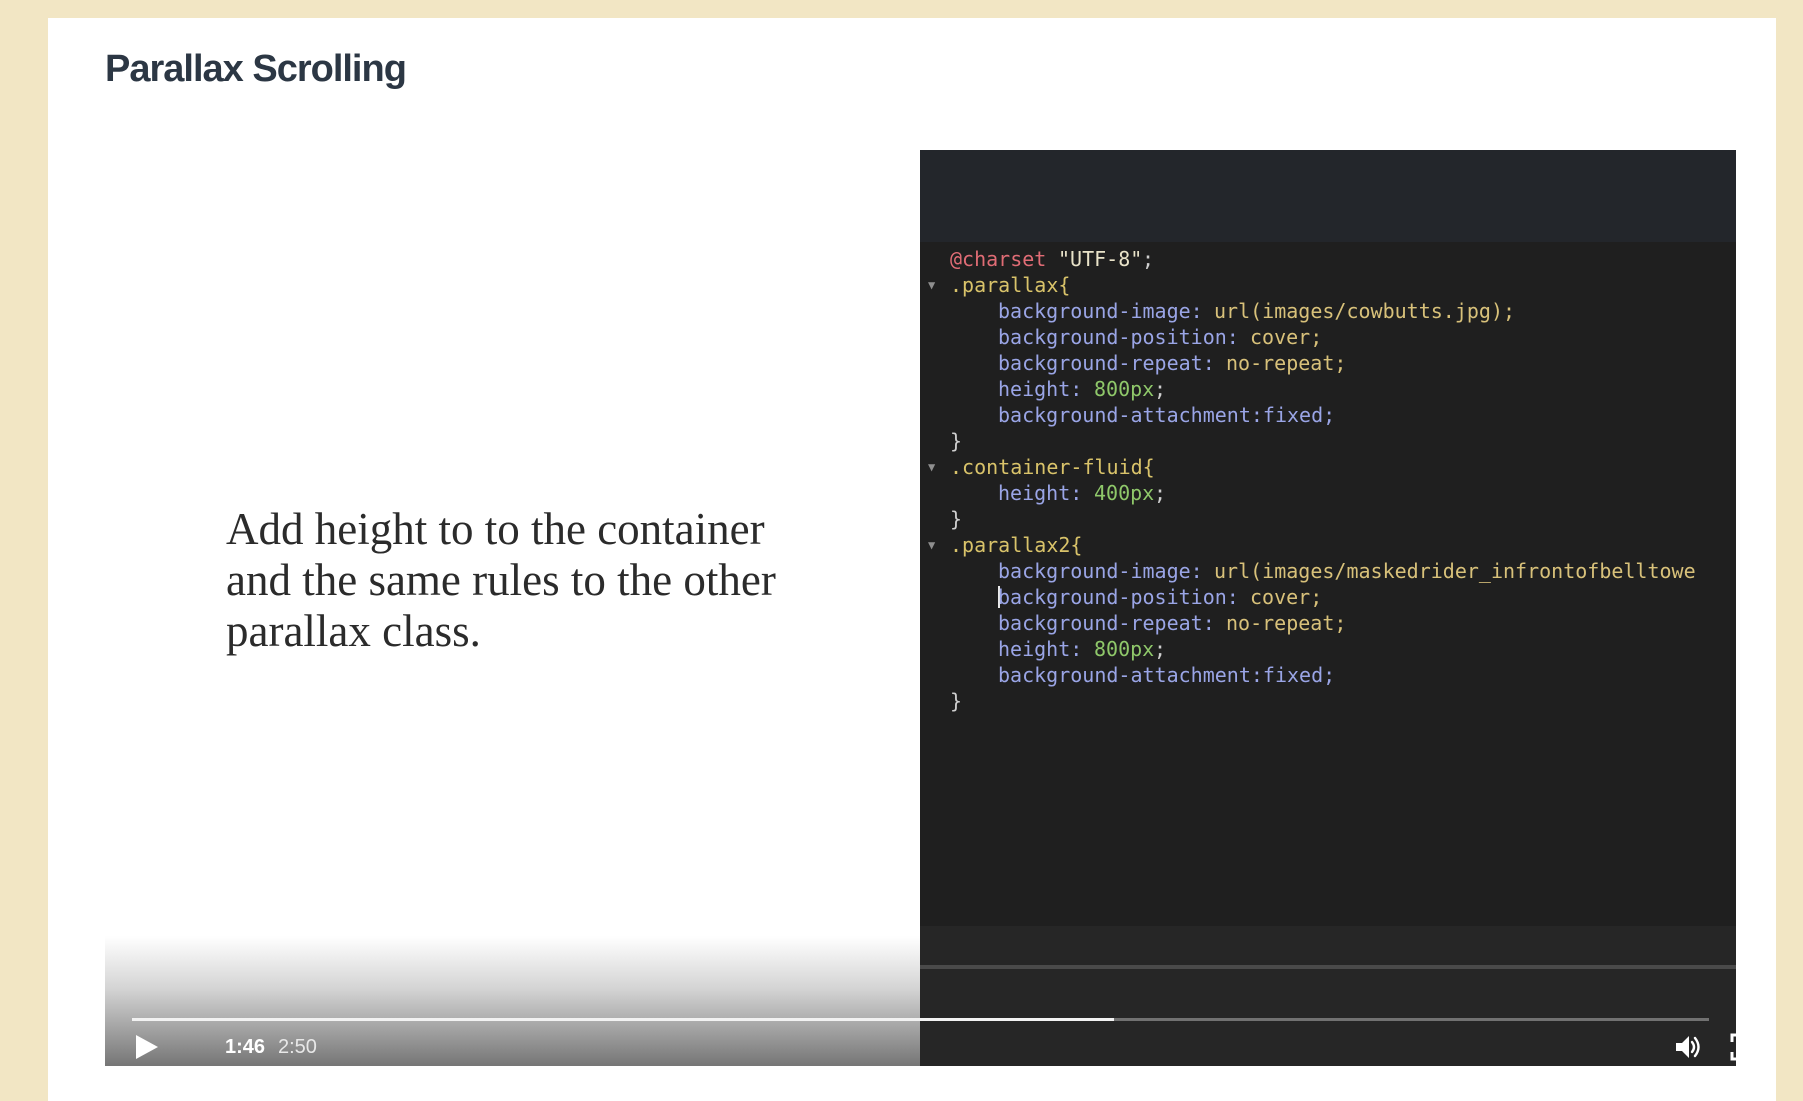  I want to click on code-toolbar, so click(1328, 196).